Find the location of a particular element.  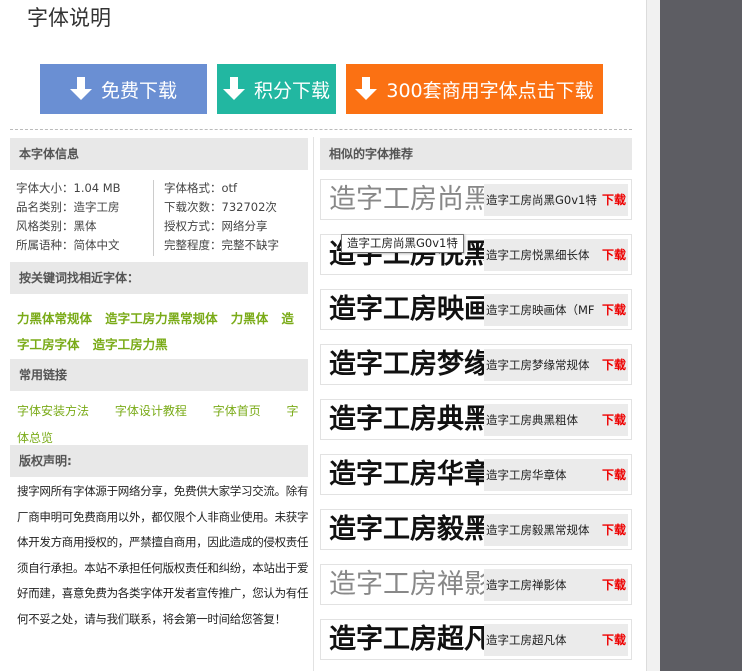

free-download-button: 免费下载 is located at coordinates (123, 89).